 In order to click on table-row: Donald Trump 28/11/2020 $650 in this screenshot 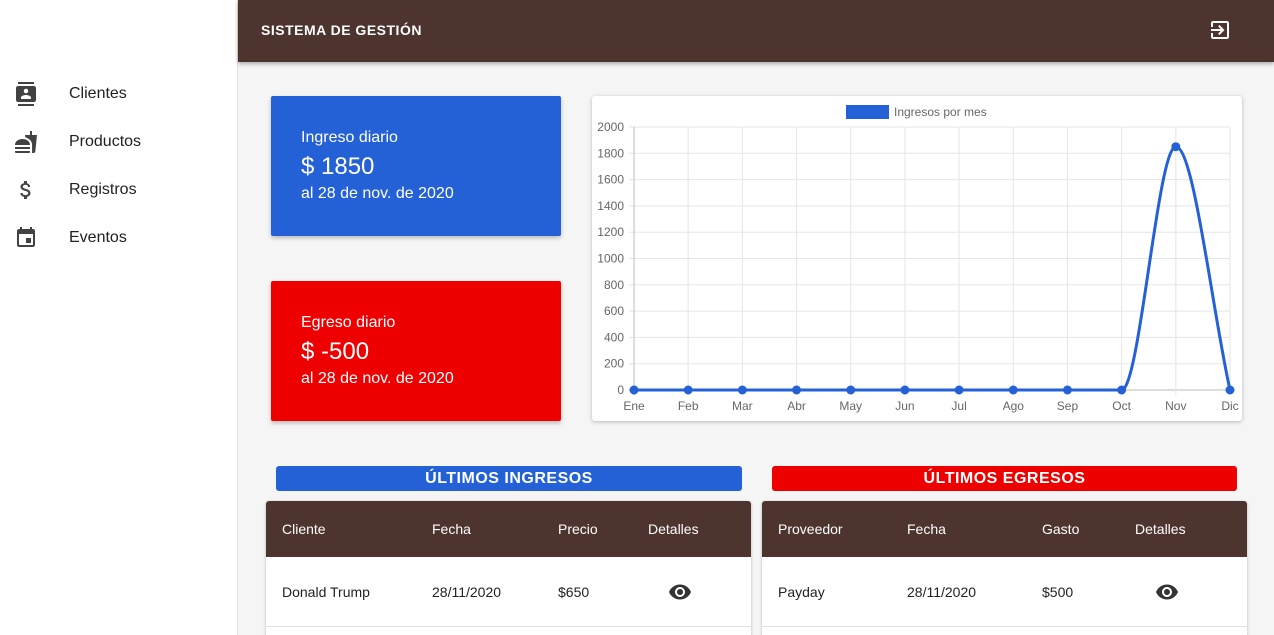, I will do `click(508, 592)`.